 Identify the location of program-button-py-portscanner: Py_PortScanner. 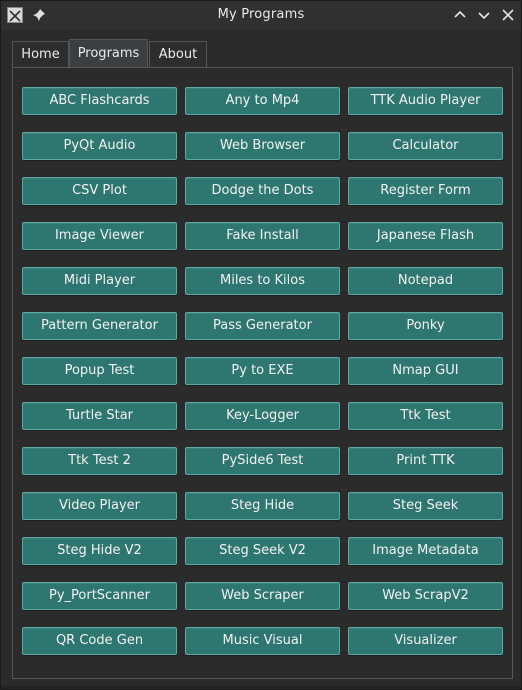
(99, 596).